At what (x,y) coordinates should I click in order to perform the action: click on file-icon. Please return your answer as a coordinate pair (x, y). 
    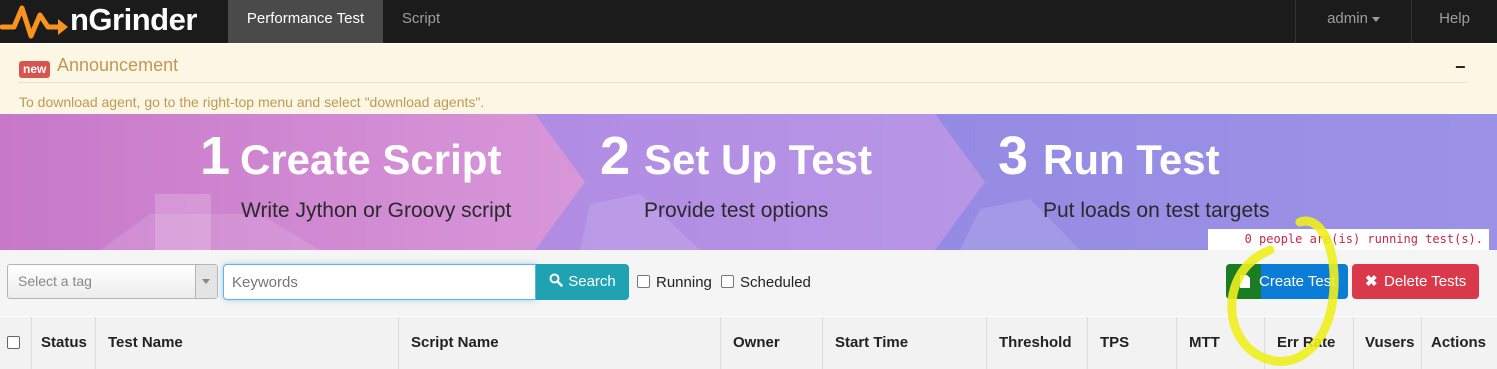
    Looking at the image, I should click on (1245, 281).